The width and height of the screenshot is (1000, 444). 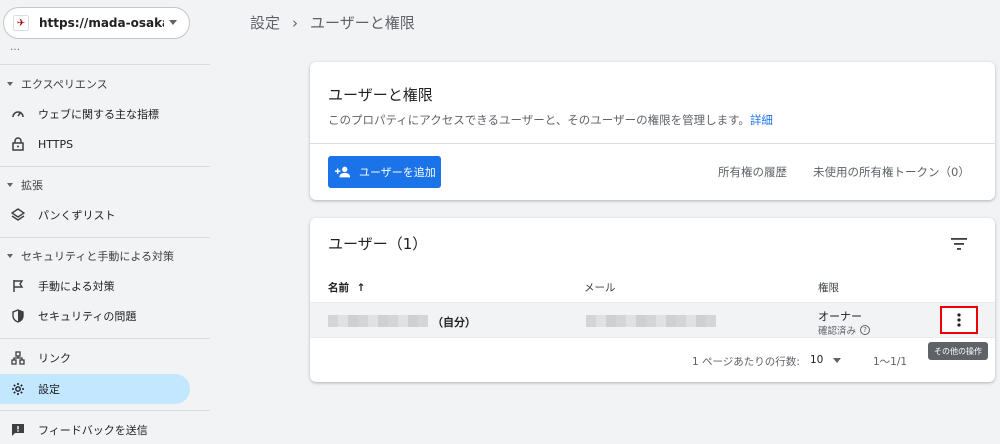 I want to click on add-user-button: ユーザーを追加, so click(x=384, y=172).